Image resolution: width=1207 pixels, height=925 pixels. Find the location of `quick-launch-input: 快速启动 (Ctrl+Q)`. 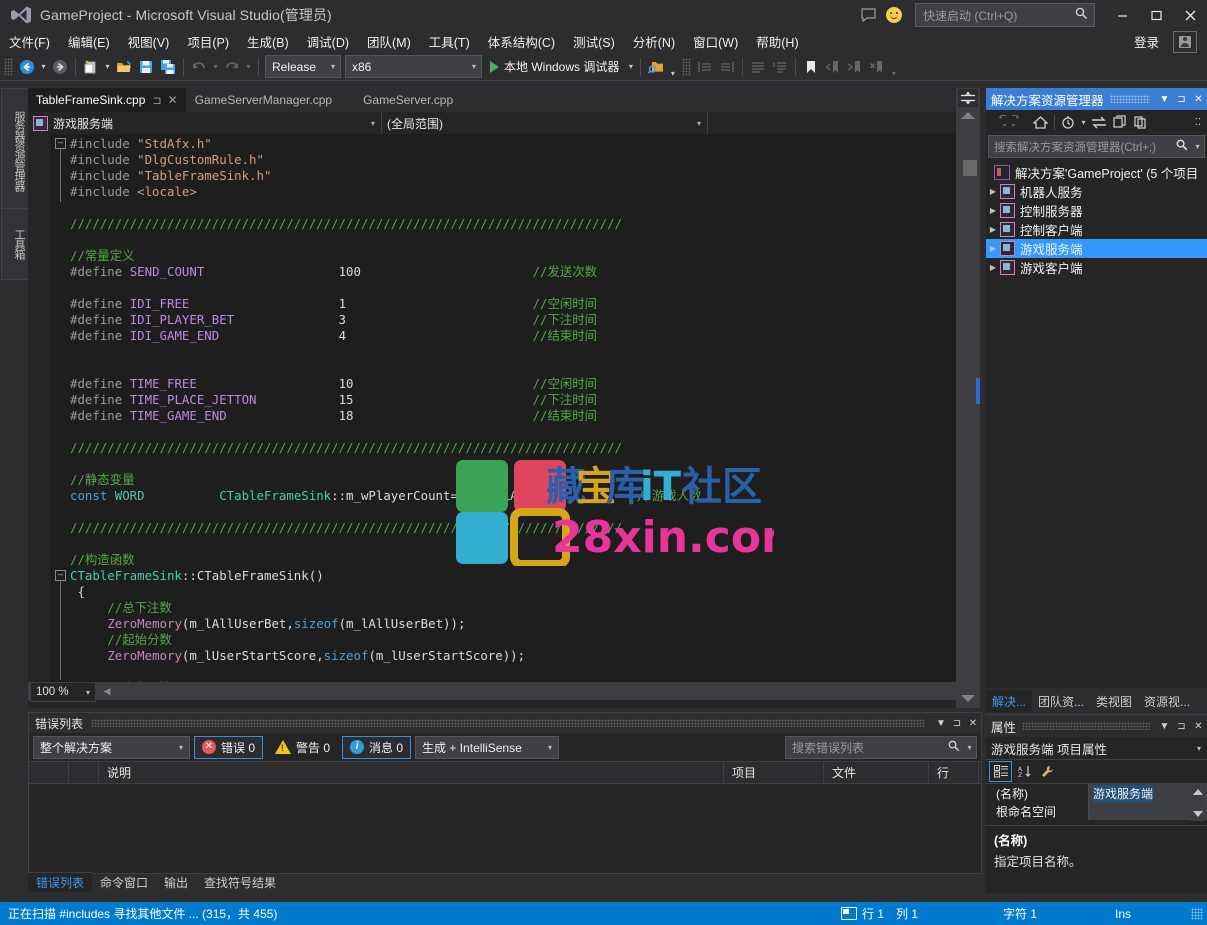

quick-launch-input: 快速启动 (Ctrl+Q) is located at coordinates (1005, 15).